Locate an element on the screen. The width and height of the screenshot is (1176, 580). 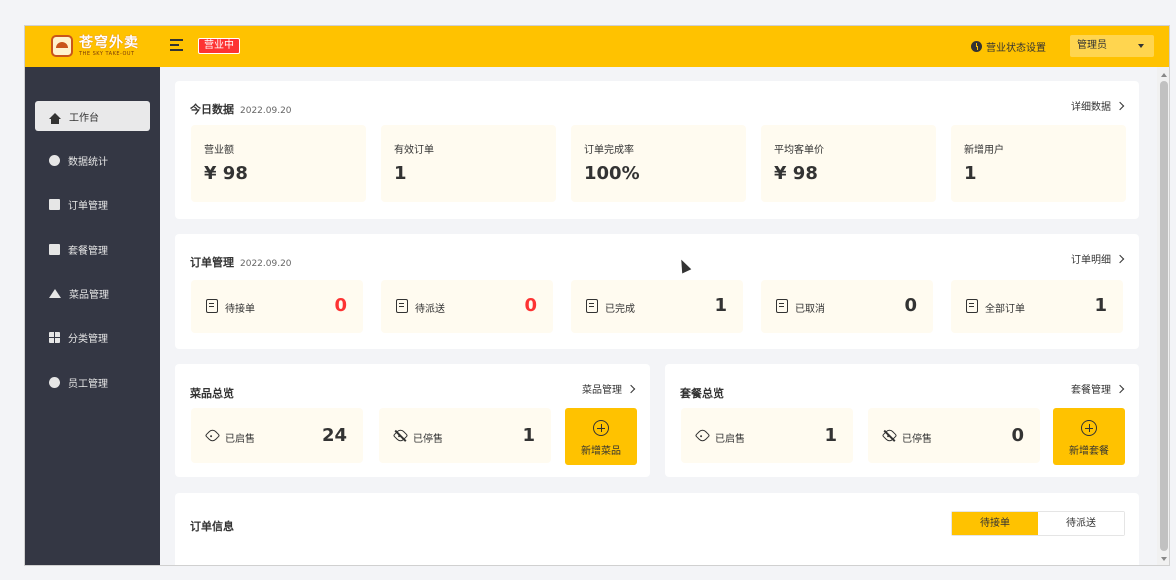
info-icon is located at coordinates (54, 382).